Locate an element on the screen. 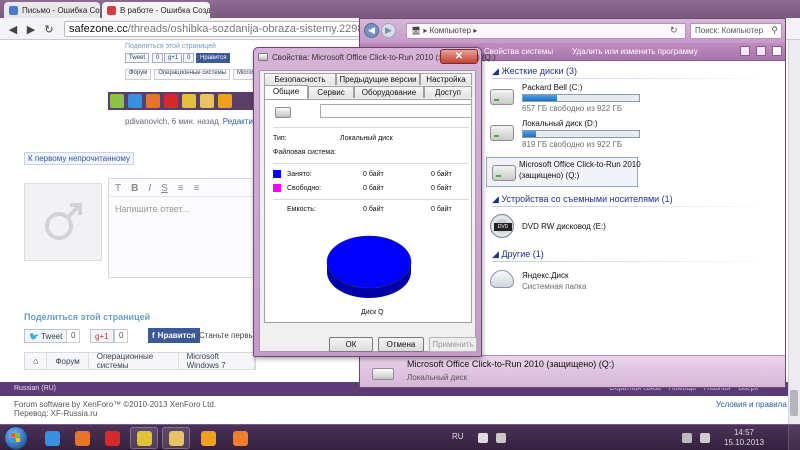 Image resolution: width=800 pixels, height=450 pixels. first-unread-link: К первому непрочитанному is located at coordinates (79, 158).